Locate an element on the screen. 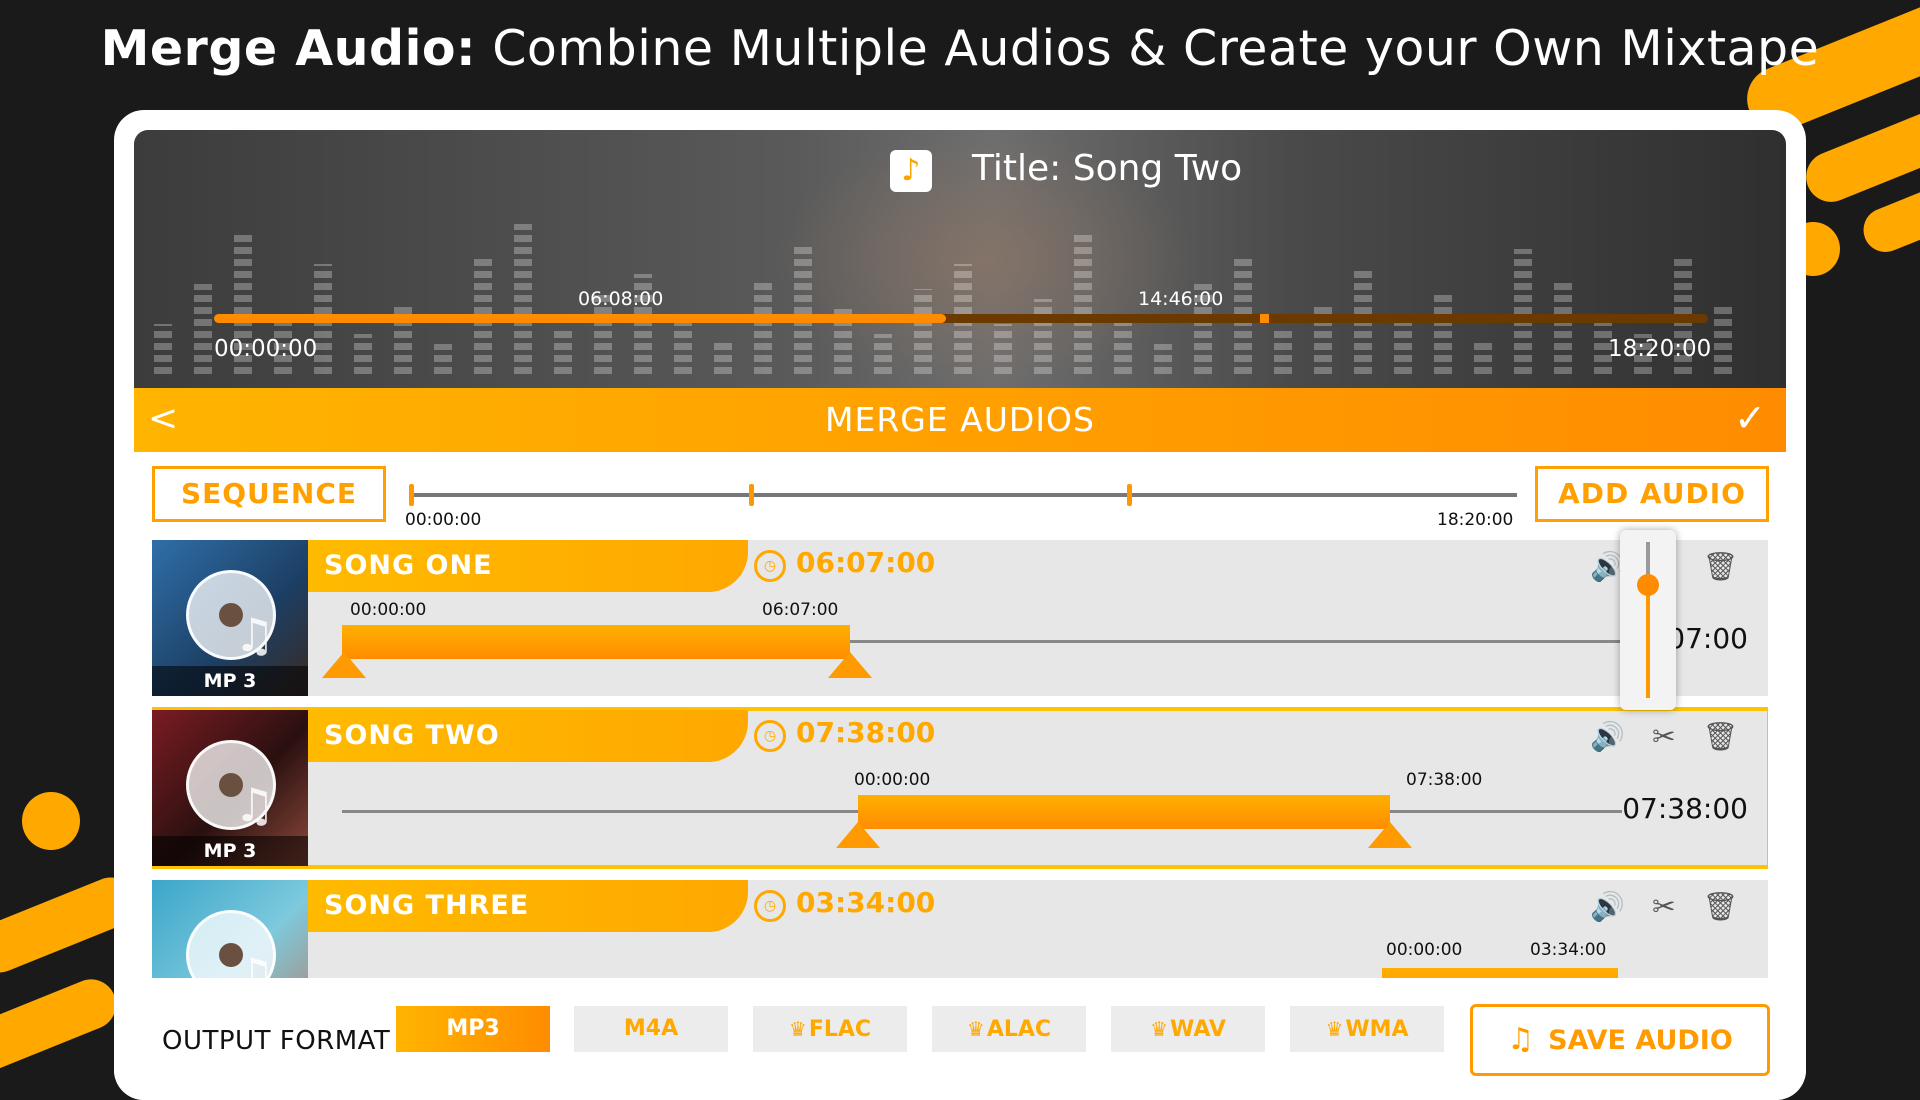 The width and height of the screenshot is (1920, 1100). preview-end-time: 18:20:00 is located at coordinates (1660, 349).